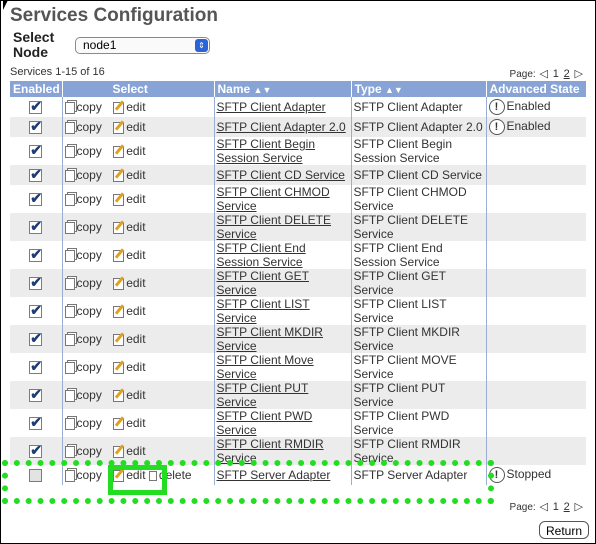 The image size is (596, 544). I want to click on mouse-cursor-icon, so click(5, 5).